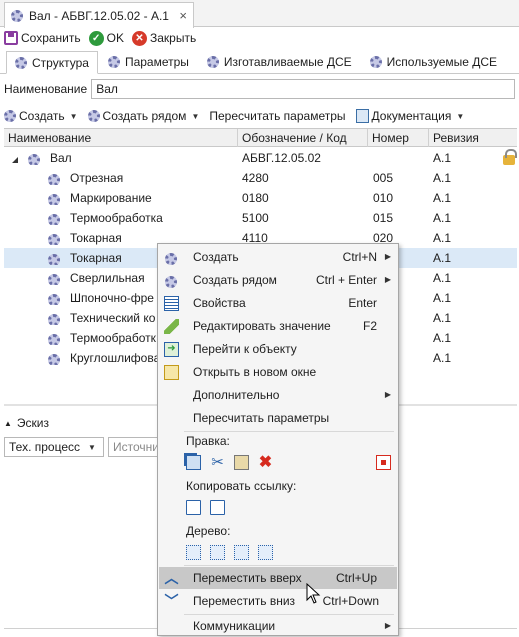  What do you see at coordinates (241, 552) in the screenshot?
I see `collapse-all-icon` at bounding box center [241, 552].